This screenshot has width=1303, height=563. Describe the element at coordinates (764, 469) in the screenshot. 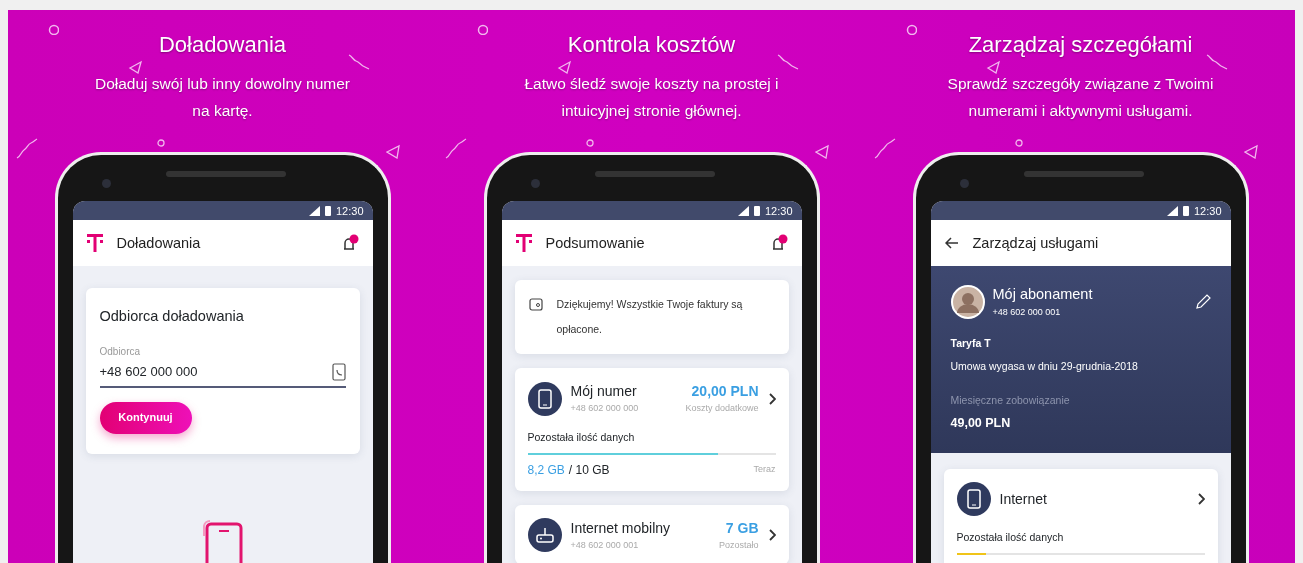

I see `update-time: Teraz` at that location.